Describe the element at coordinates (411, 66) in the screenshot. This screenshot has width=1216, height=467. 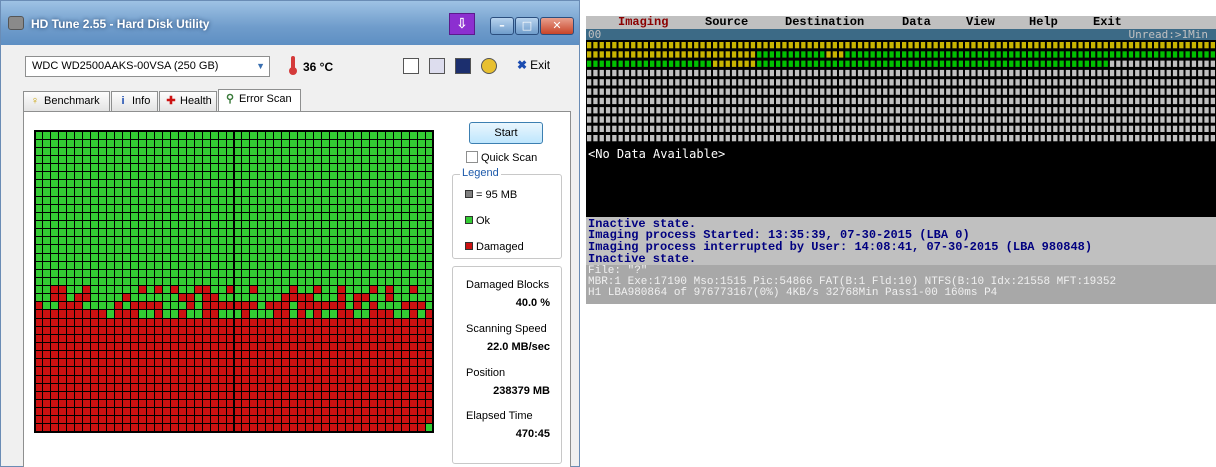
I see `copy-icon` at that location.